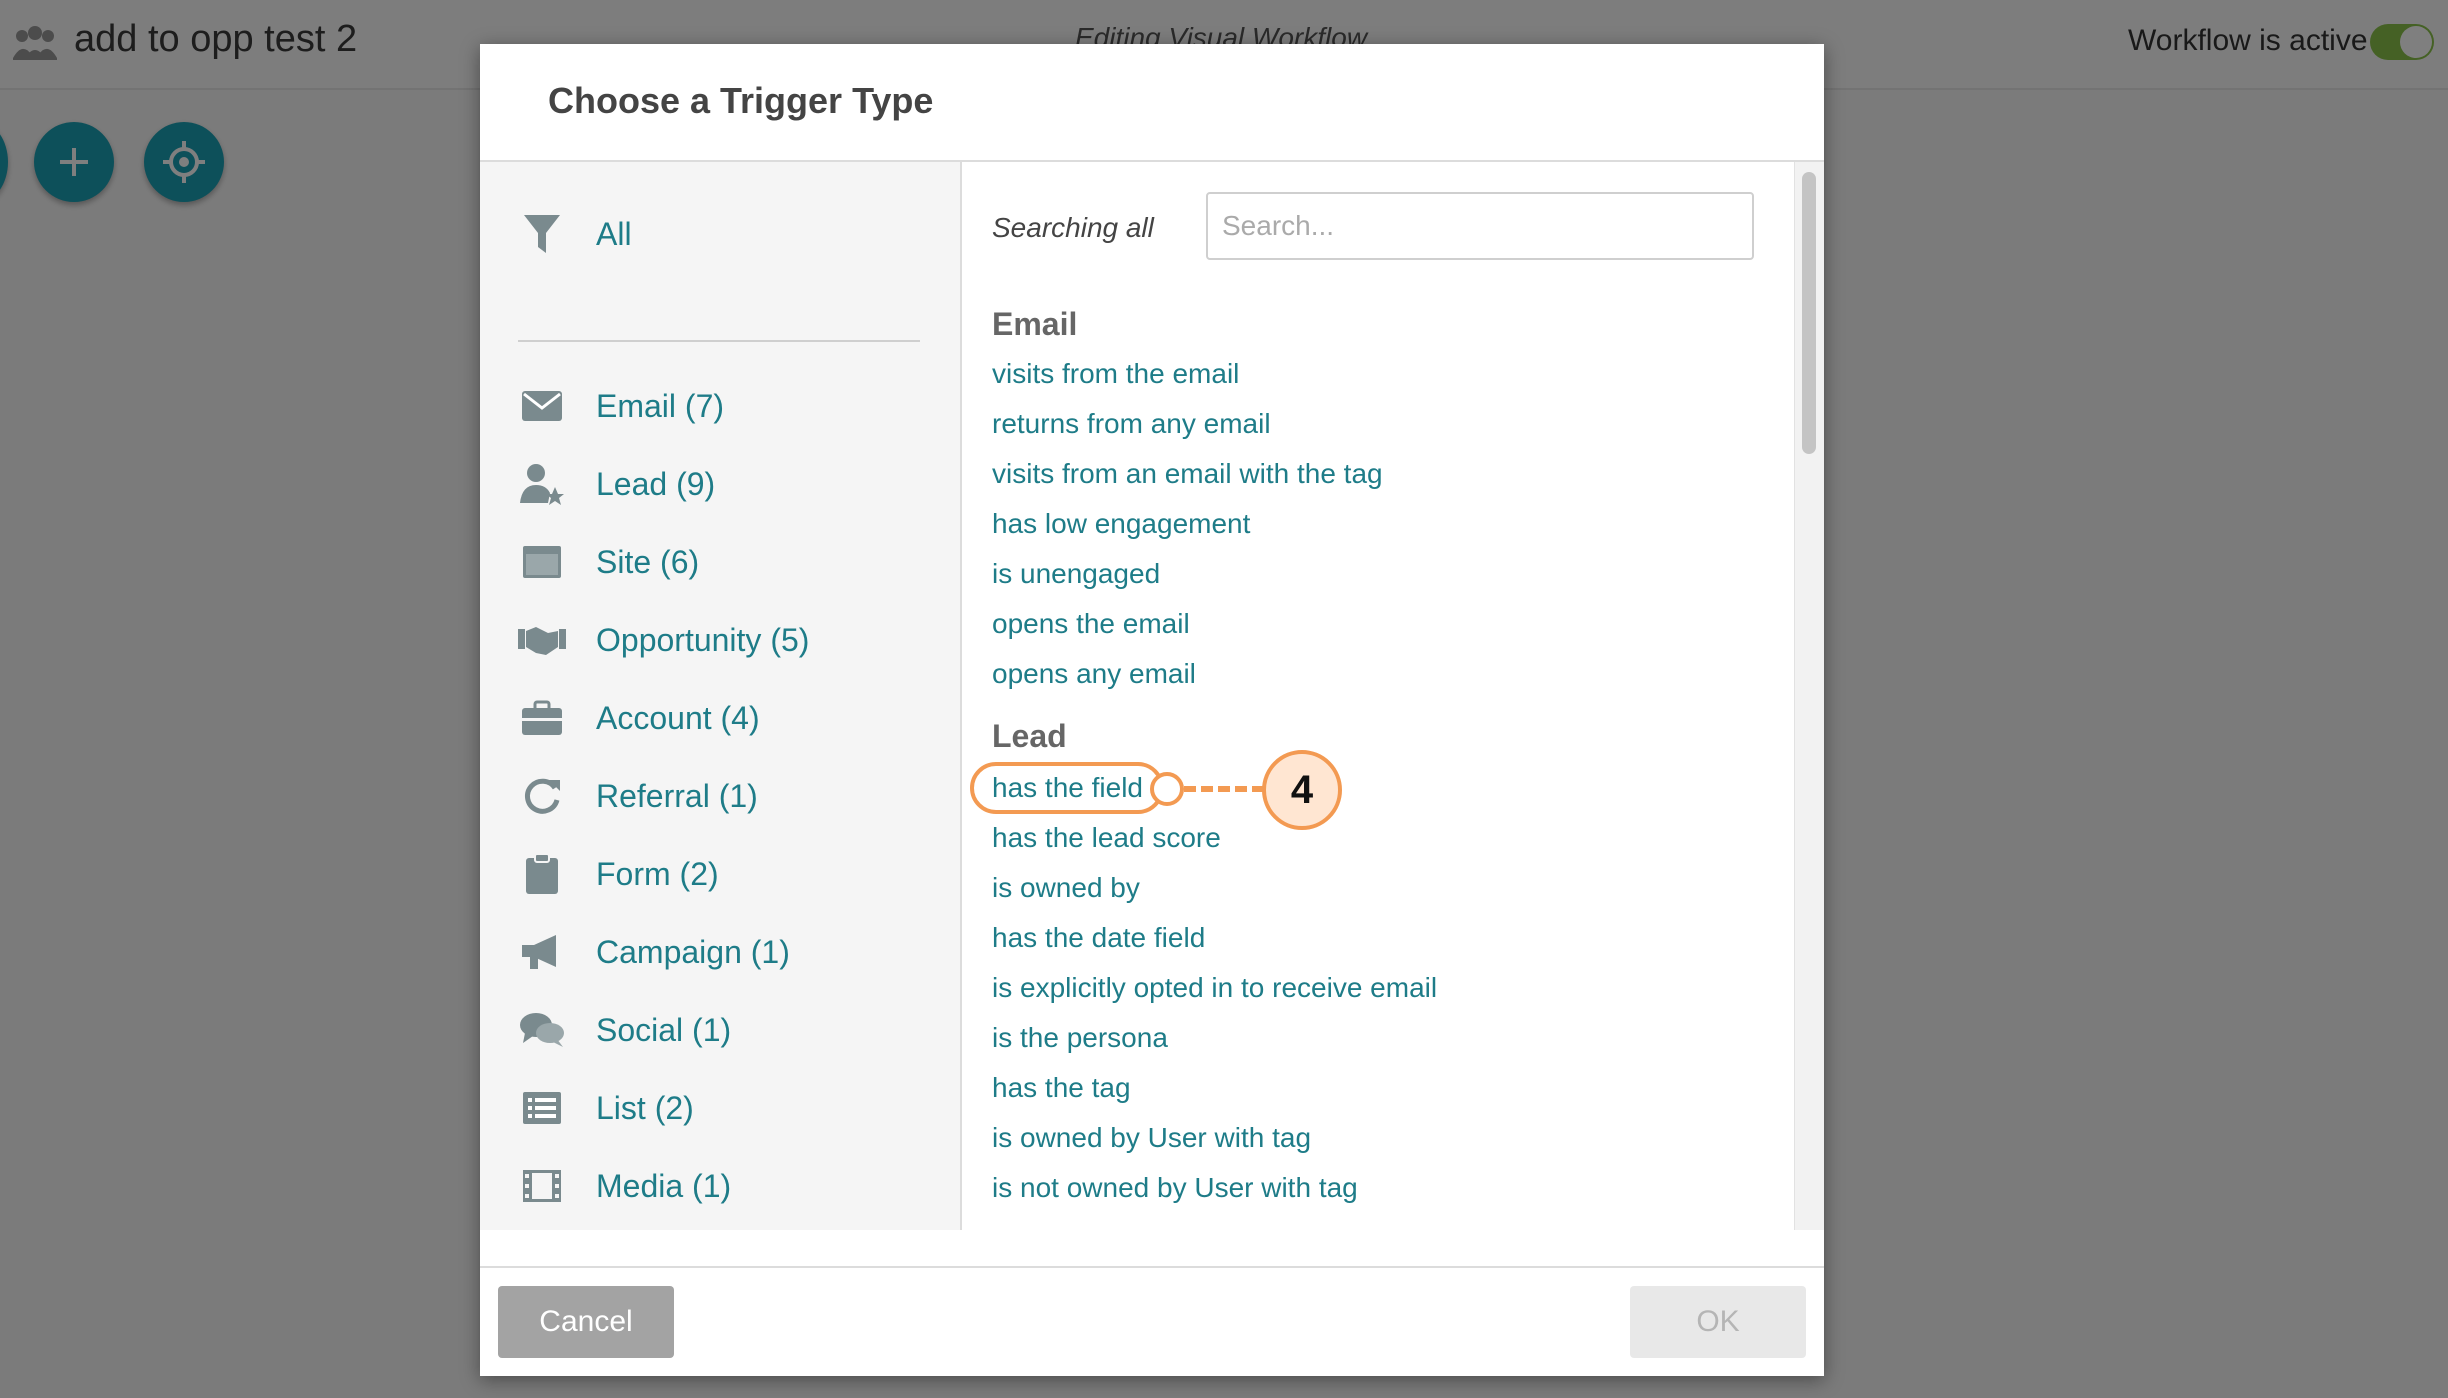 The width and height of the screenshot is (2448, 1398). Describe the element at coordinates (542, 1108) in the screenshot. I see `list-icon` at that location.